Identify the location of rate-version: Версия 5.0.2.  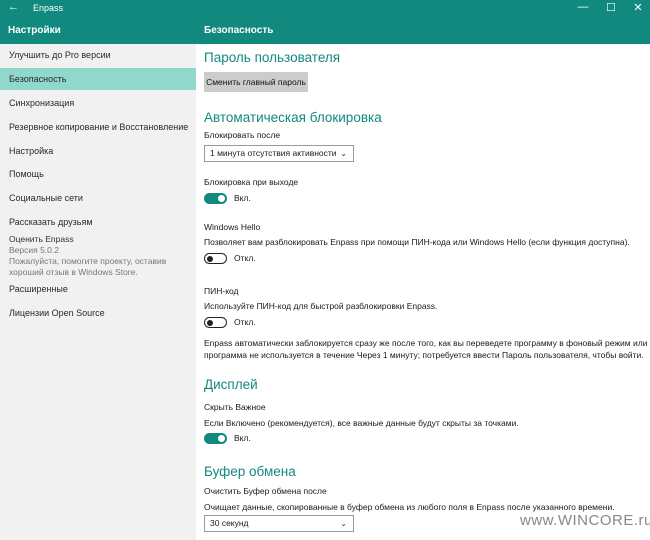
(34, 250).